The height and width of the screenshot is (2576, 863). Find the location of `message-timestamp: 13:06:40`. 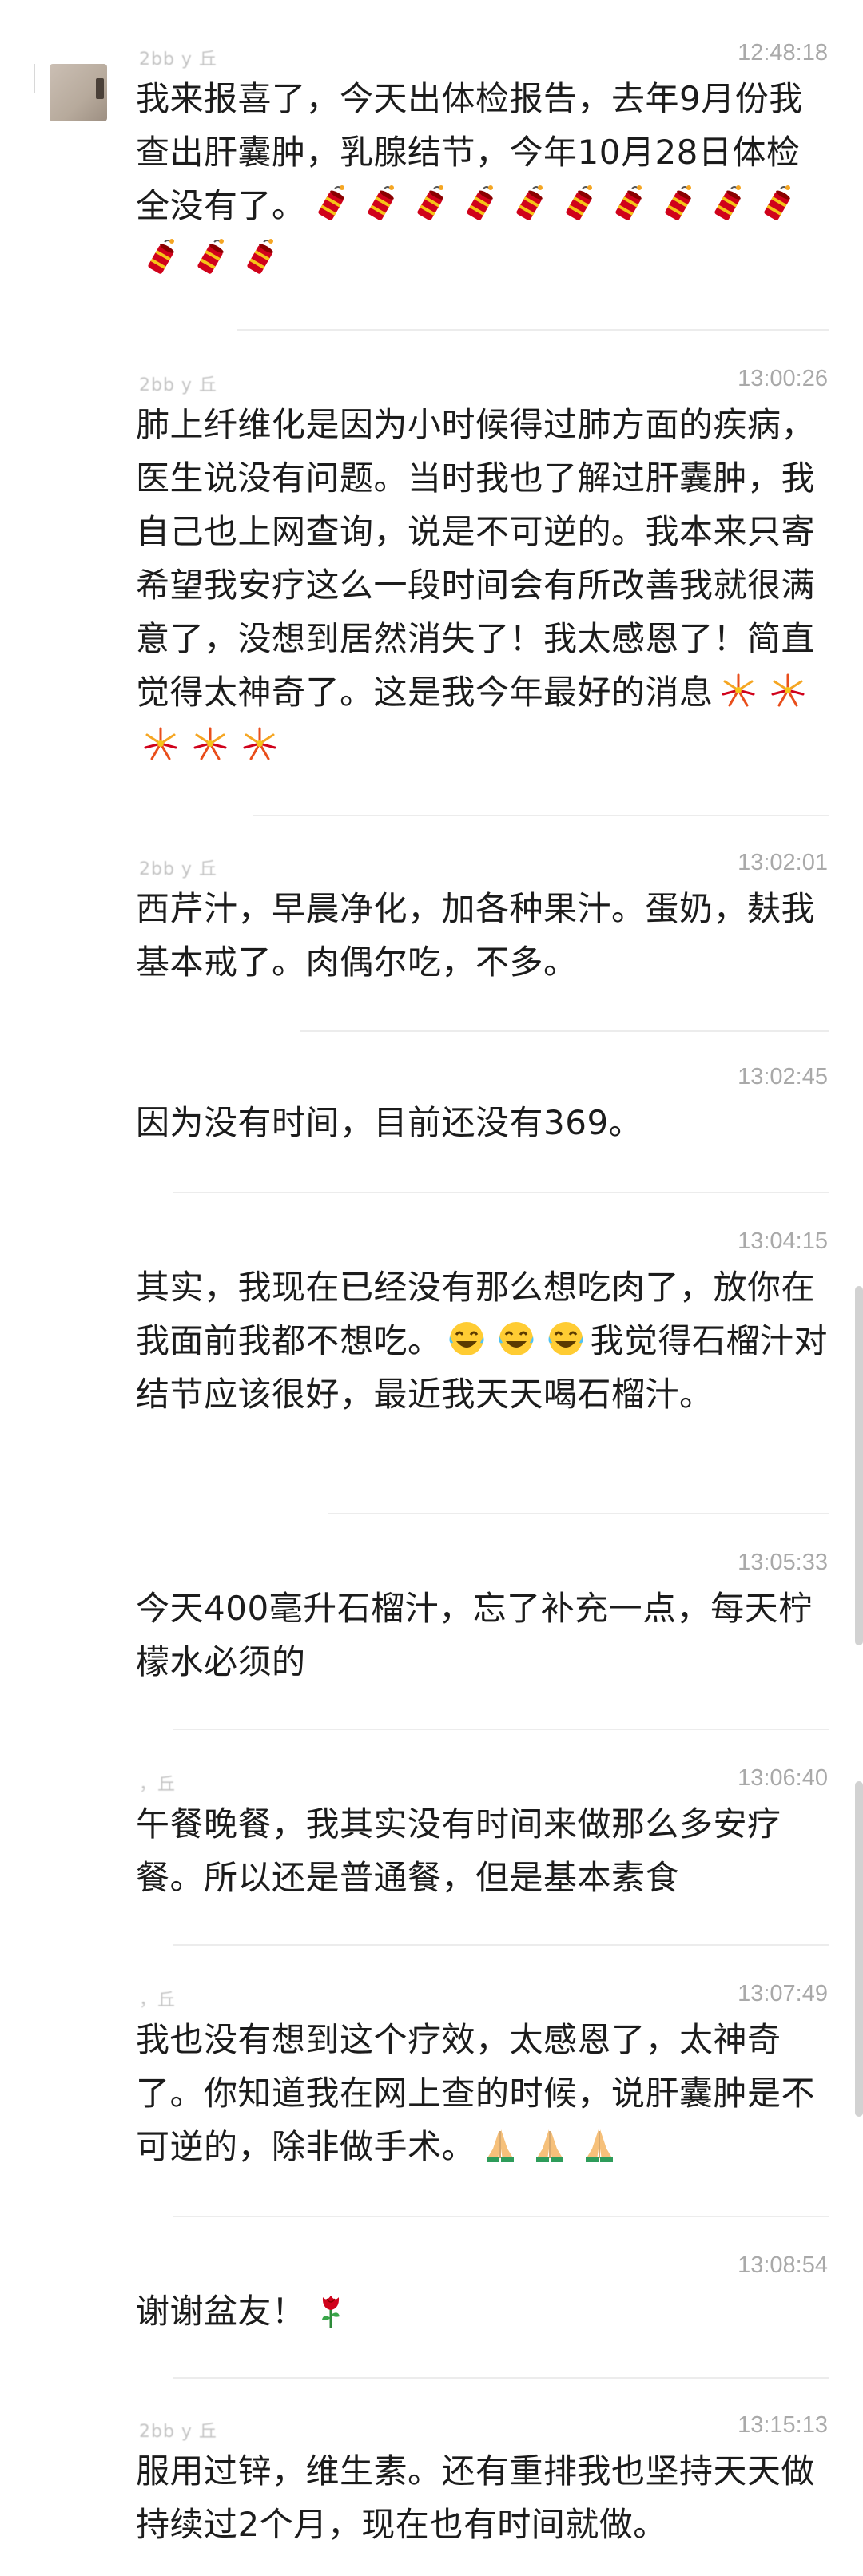

message-timestamp: 13:06:40 is located at coordinates (783, 1778).